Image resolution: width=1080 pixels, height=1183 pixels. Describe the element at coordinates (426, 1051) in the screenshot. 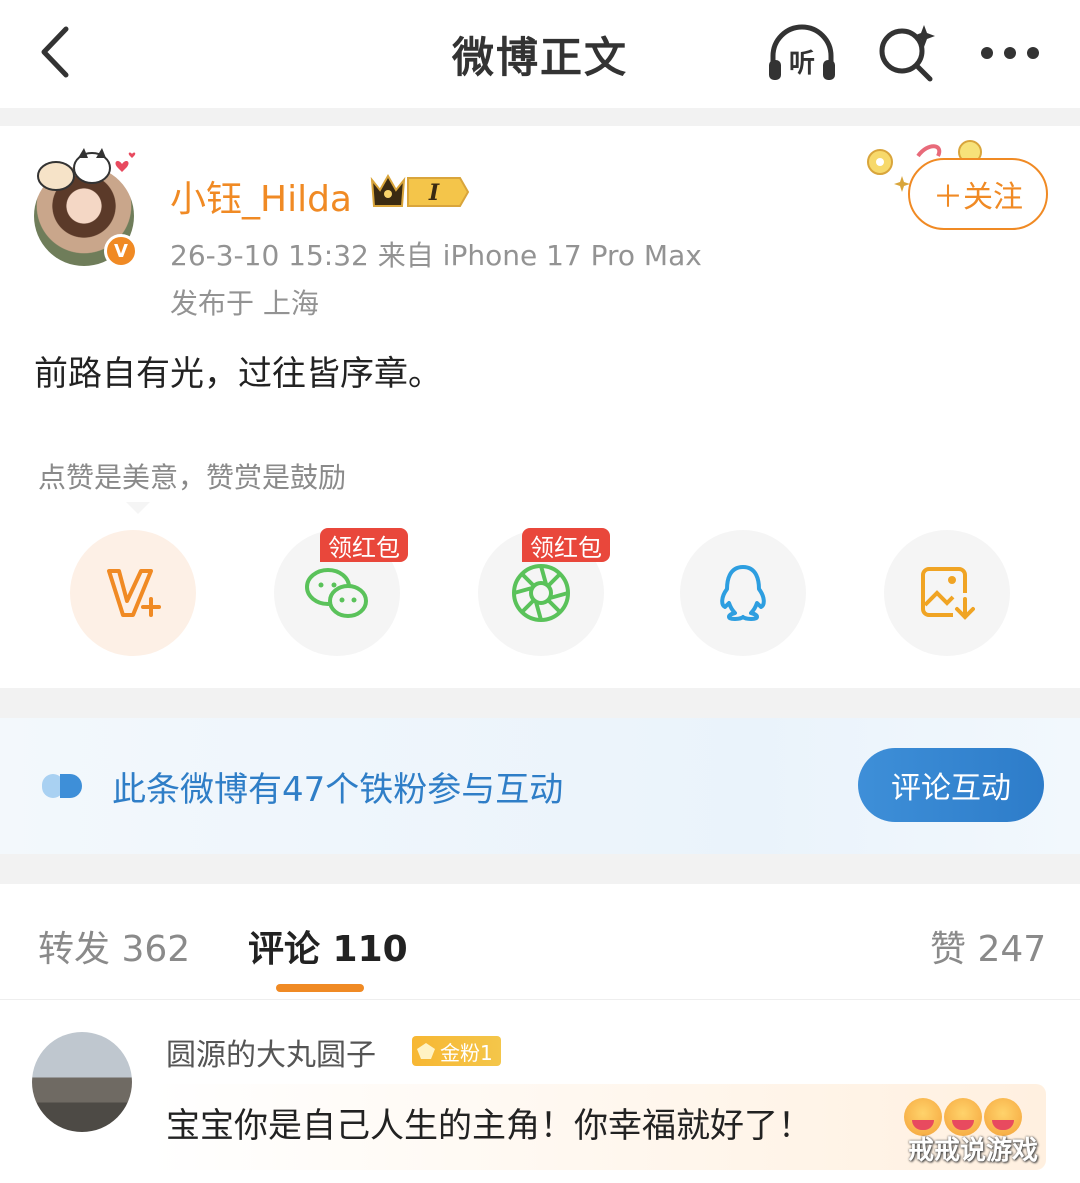

I see `gold-fan-badge-icon` at that location.